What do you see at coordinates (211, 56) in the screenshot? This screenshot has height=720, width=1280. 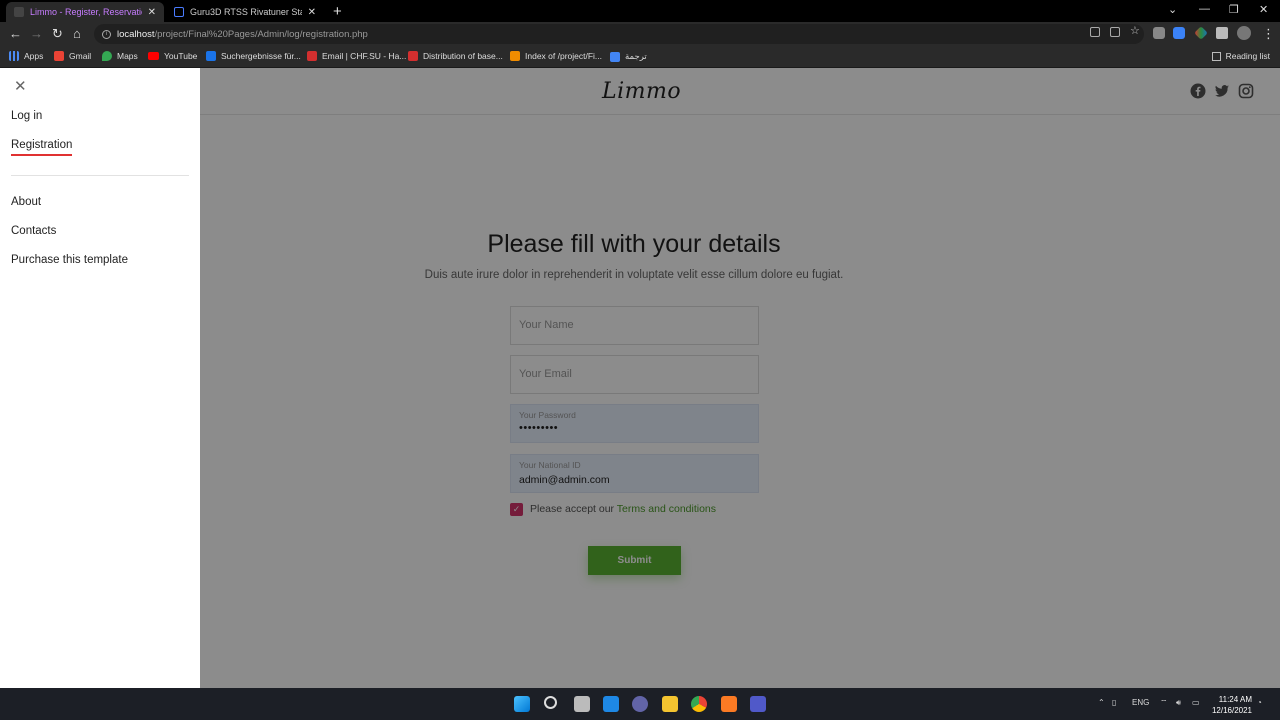 I see `s-site-icon` at bounding box center [211, 56].